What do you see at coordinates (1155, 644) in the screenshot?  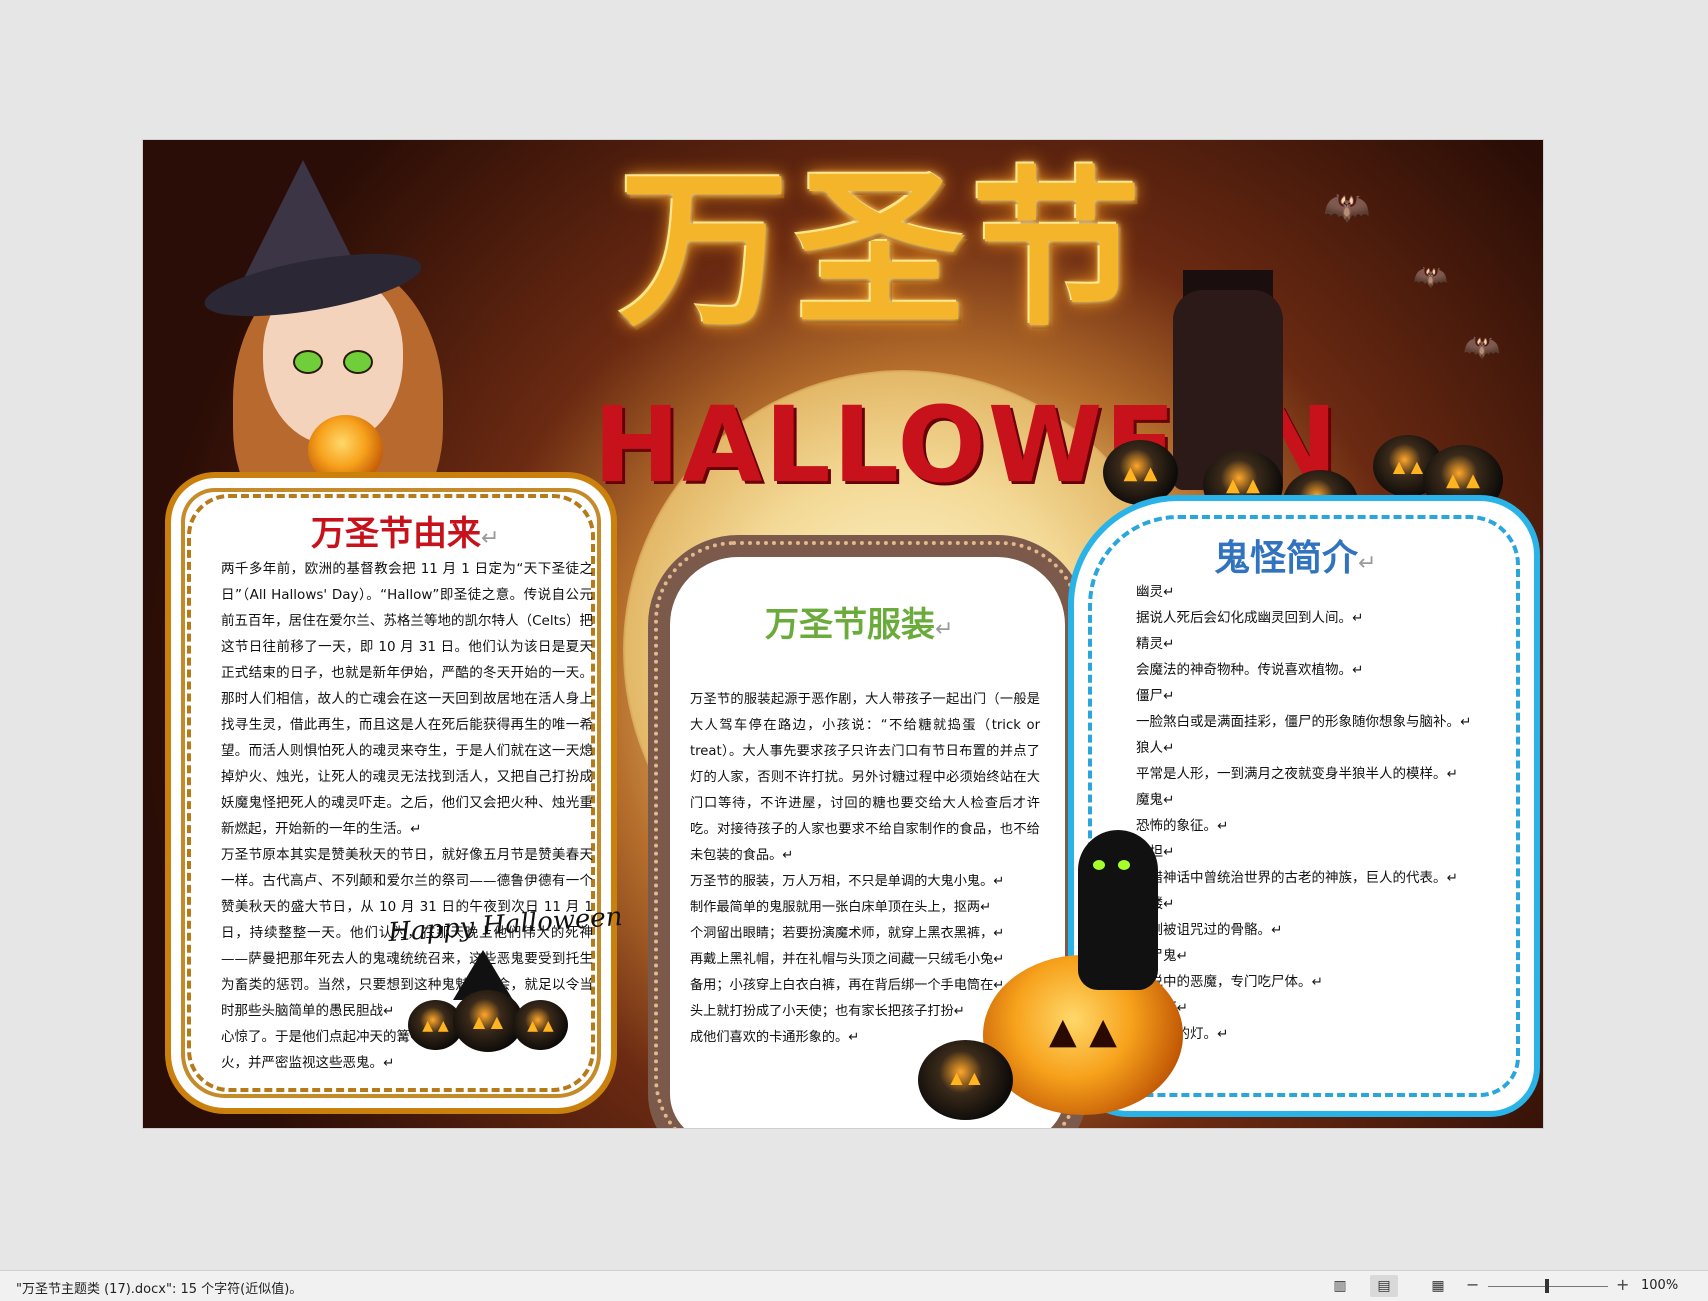 I see `monster-line: 精灵↵` at bounding box center [1155, 644].